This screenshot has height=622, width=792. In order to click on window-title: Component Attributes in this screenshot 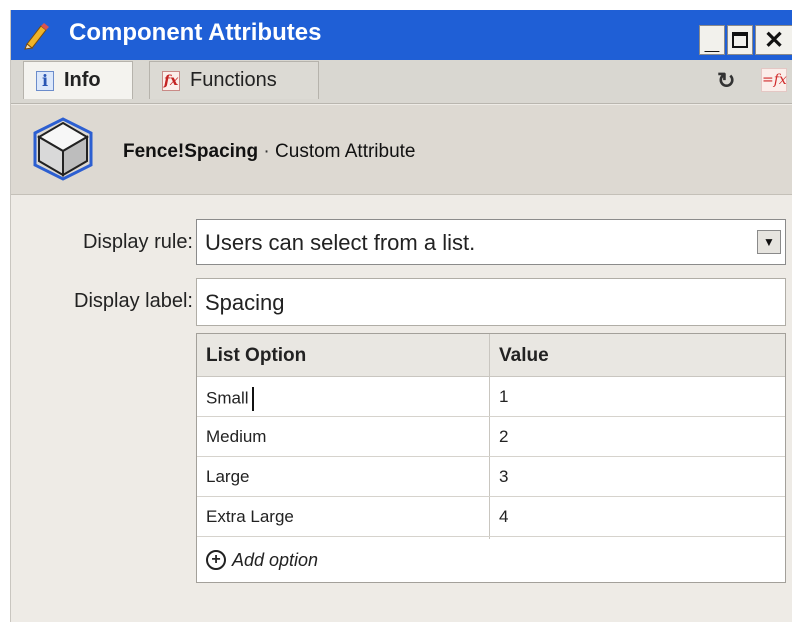, I will do `click(195, 32)`.